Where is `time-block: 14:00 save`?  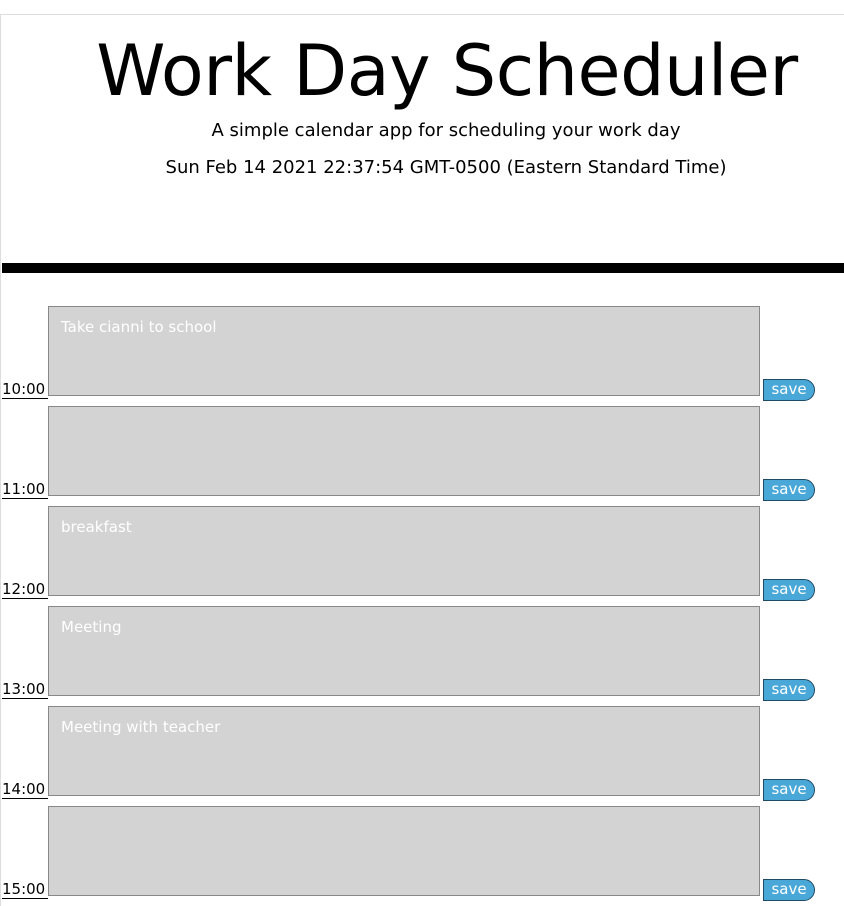 time-block: 14:00 save is located at coordinates (422, 756).